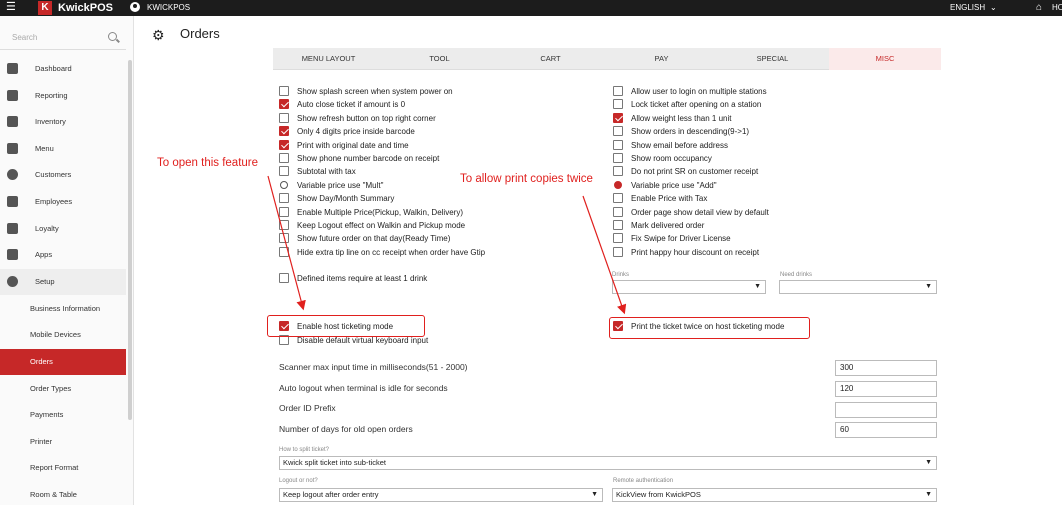 The image size is (1062, 508). I want to click on need-drinks-select: ▼, so click(858, 287).